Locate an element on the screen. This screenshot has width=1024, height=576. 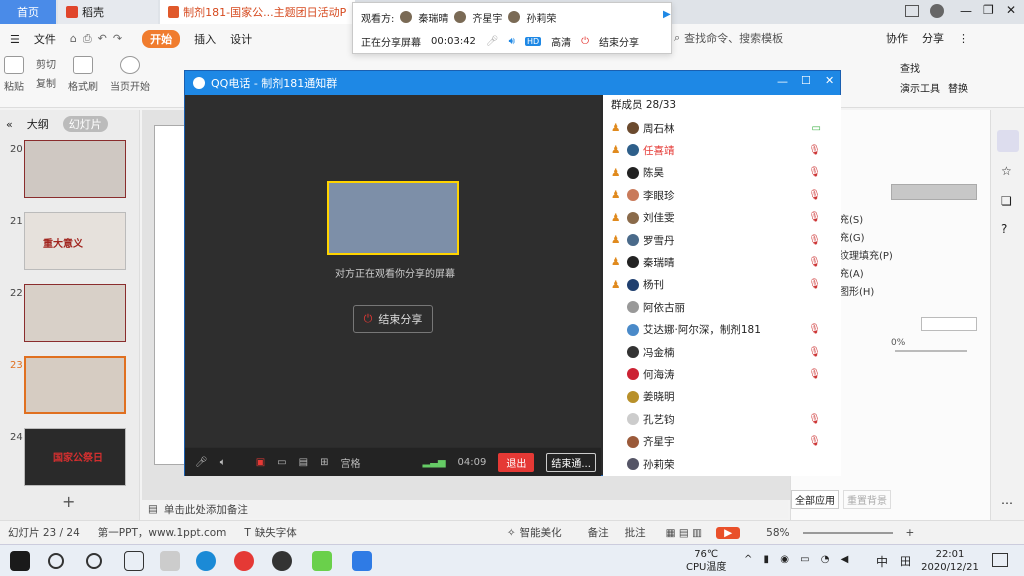
member-row: ♟ 陈昊 🎙︎ is located at coordinates (722, 173).